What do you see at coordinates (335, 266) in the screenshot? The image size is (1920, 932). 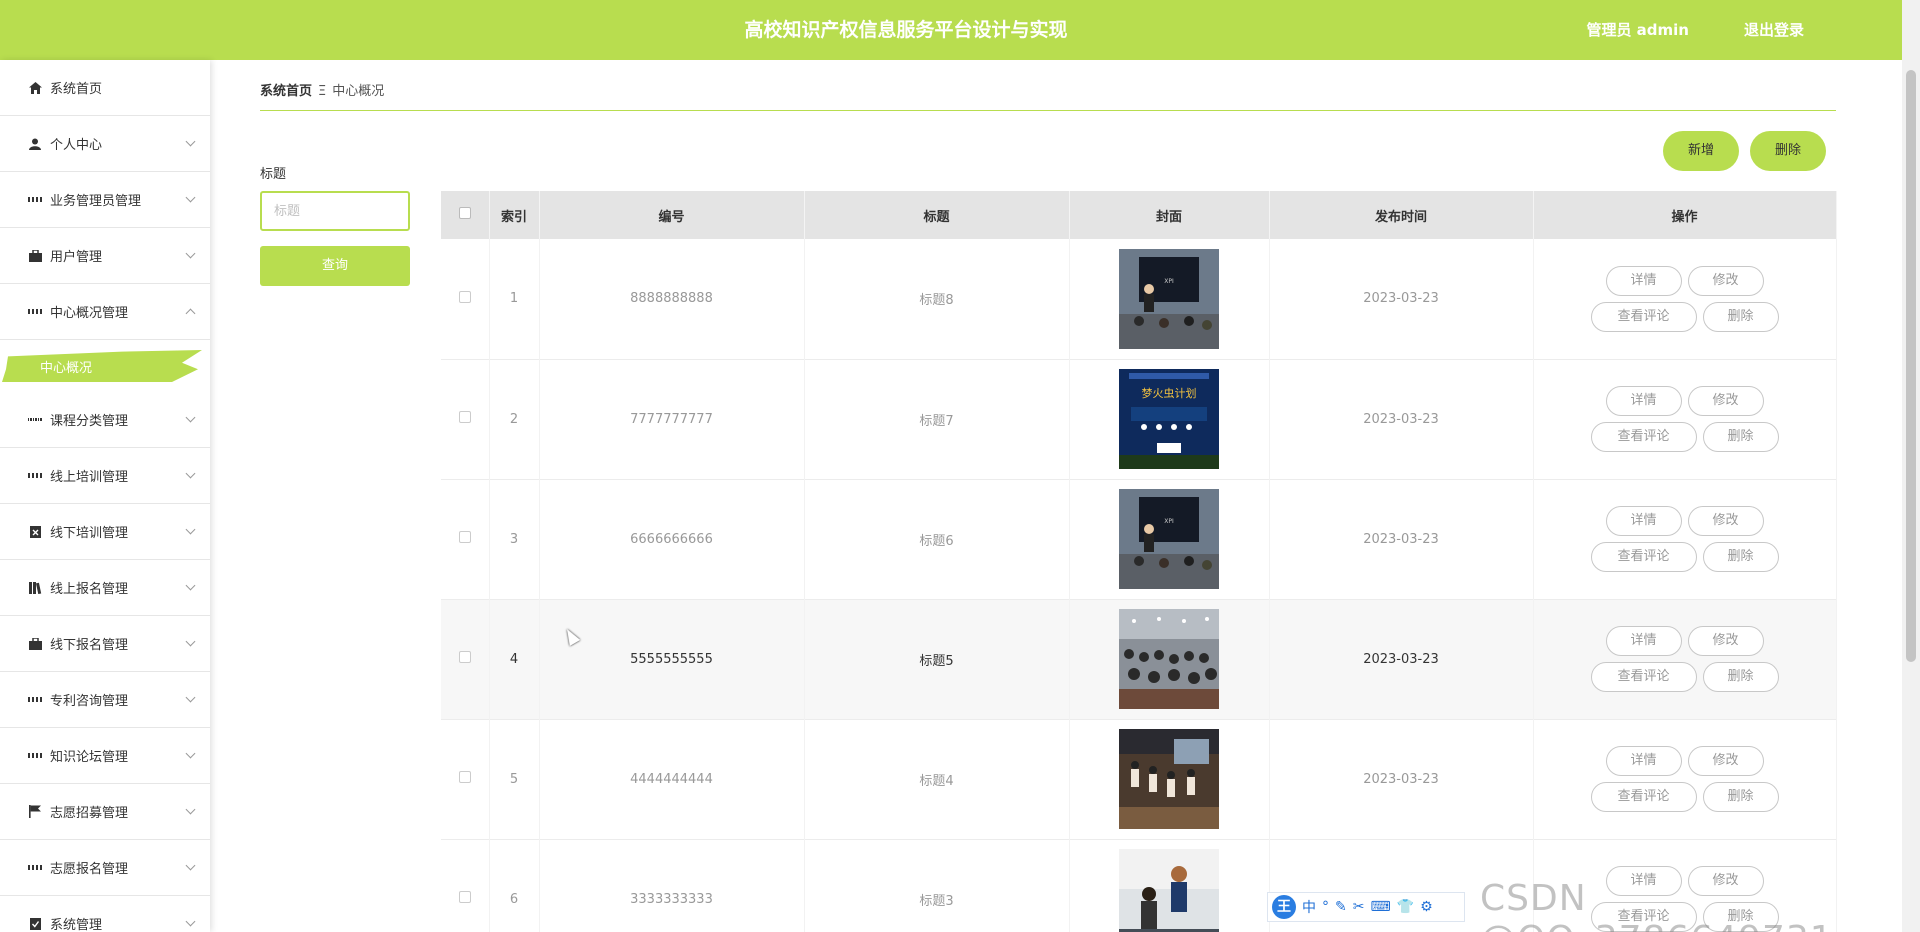 I see `query-button: 查询` at bounding box center [335, 266].